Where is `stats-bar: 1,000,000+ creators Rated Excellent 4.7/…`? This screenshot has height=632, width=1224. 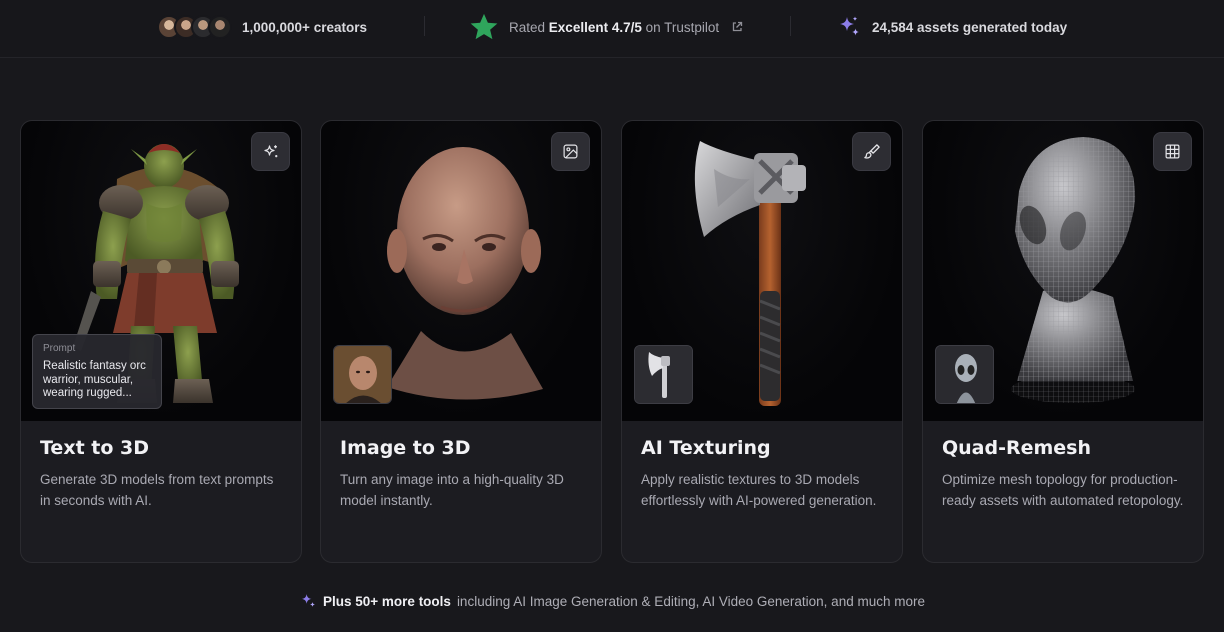 stats-bar: 1,000,000+ creators Rated Excellent 4.7/… is located at coordinates (612, 29).